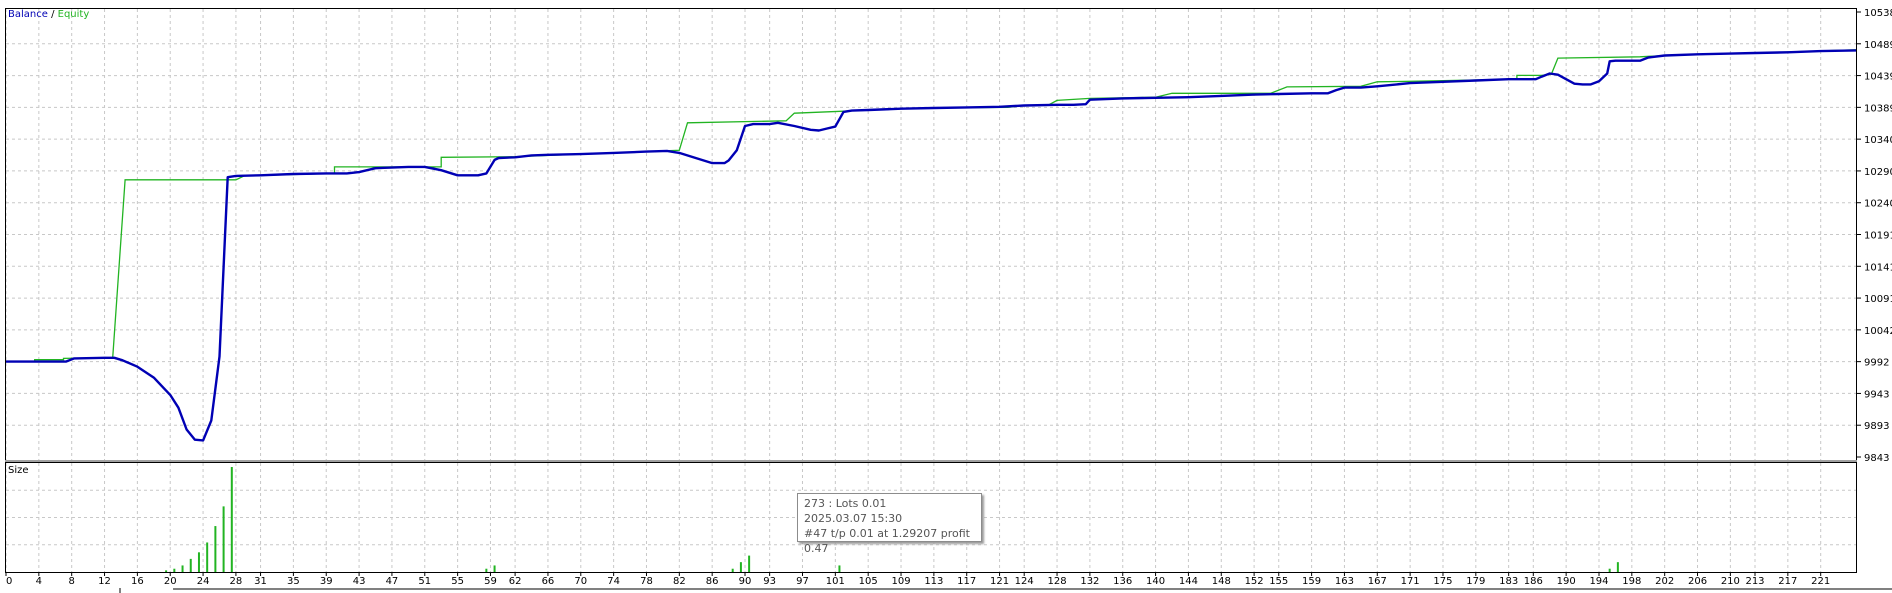 Image resolution: width=1892 pixels, height=593 pixels. What do you see at coordinates (1878, 204) in the screenshot?
I see `y-tick-label: 10240` at bounding box center [1878, 204].